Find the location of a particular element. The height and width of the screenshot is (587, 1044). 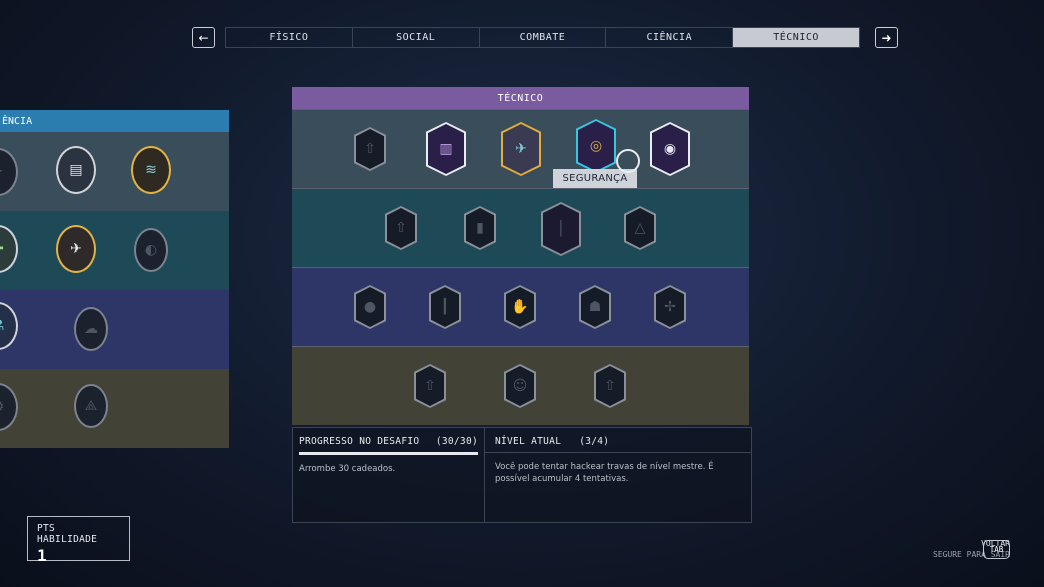

tab-tecnico: TÉCNICO is located at coordinates (796, 37).